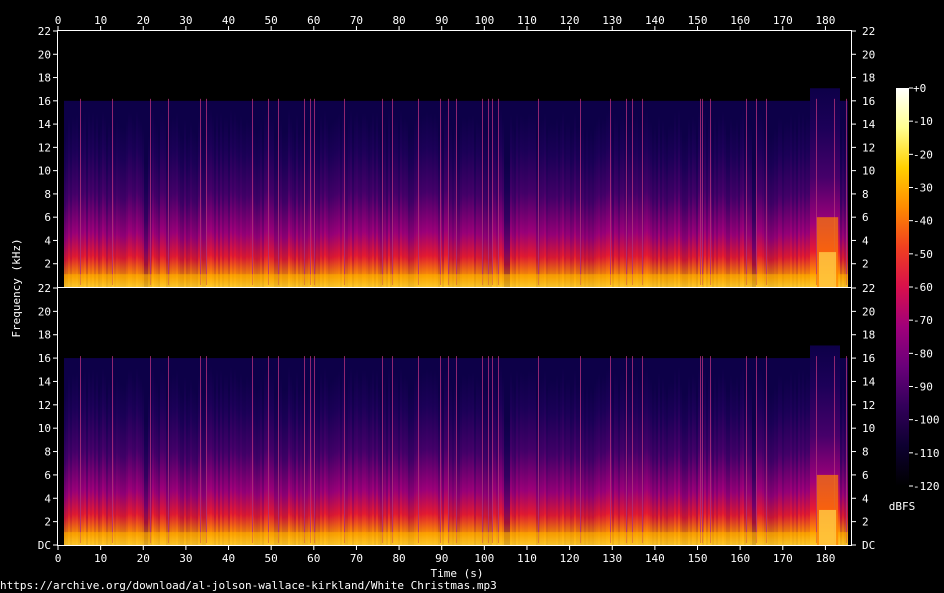 Image resolution: width=944 pixels, height=593 pixels. I want to click on x-tick-label-bottom: 30, so click(185, 558).